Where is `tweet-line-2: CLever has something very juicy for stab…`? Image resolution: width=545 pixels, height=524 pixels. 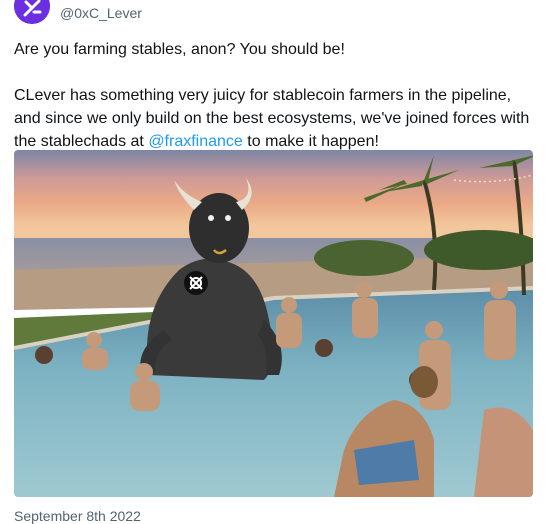
tweet-line-2: CLever has something very juicy for stab… is located at coordinates (274, 118).